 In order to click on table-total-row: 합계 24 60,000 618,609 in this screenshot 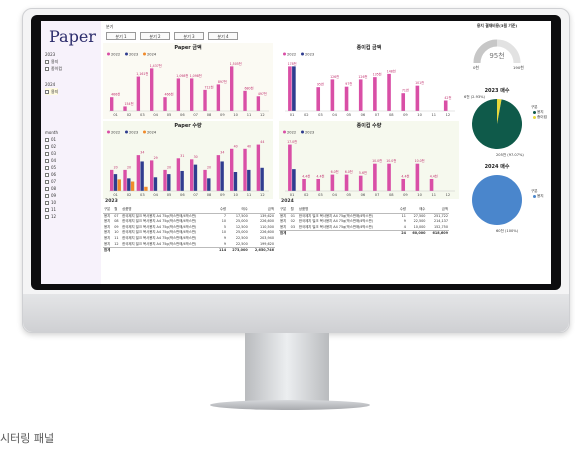, I will do `click(364, 233)`.